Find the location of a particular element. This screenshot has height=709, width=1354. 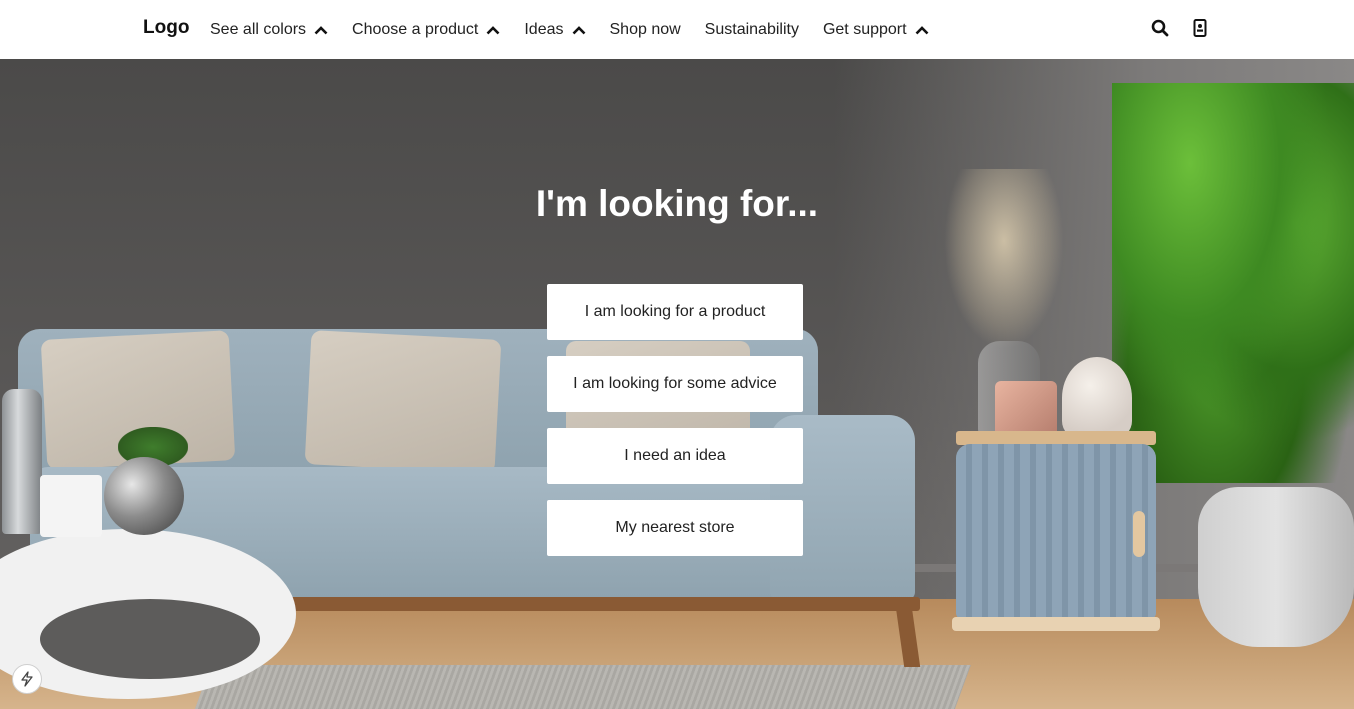

rug is located at coordinates (580, 687).